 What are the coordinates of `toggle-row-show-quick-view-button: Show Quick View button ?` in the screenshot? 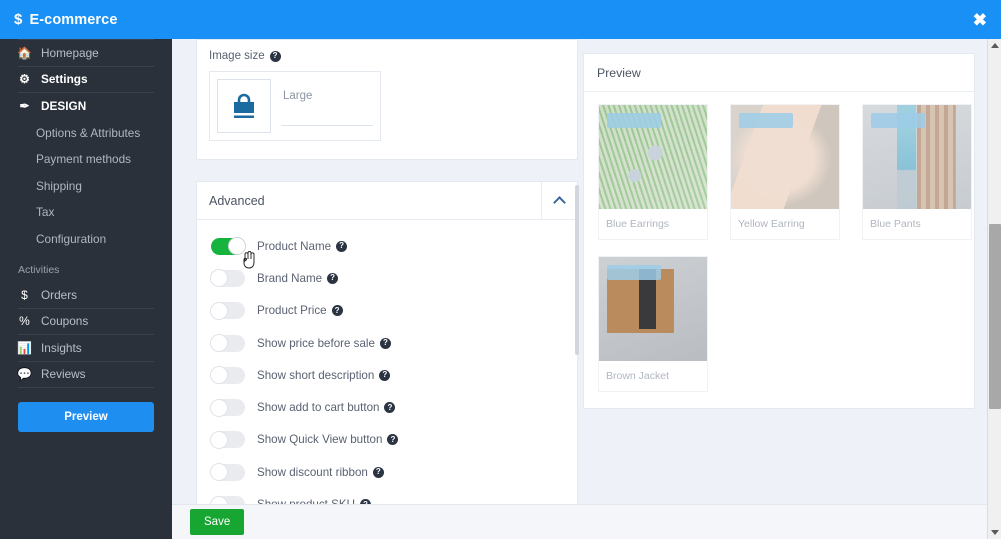 It's located at (387, 440).